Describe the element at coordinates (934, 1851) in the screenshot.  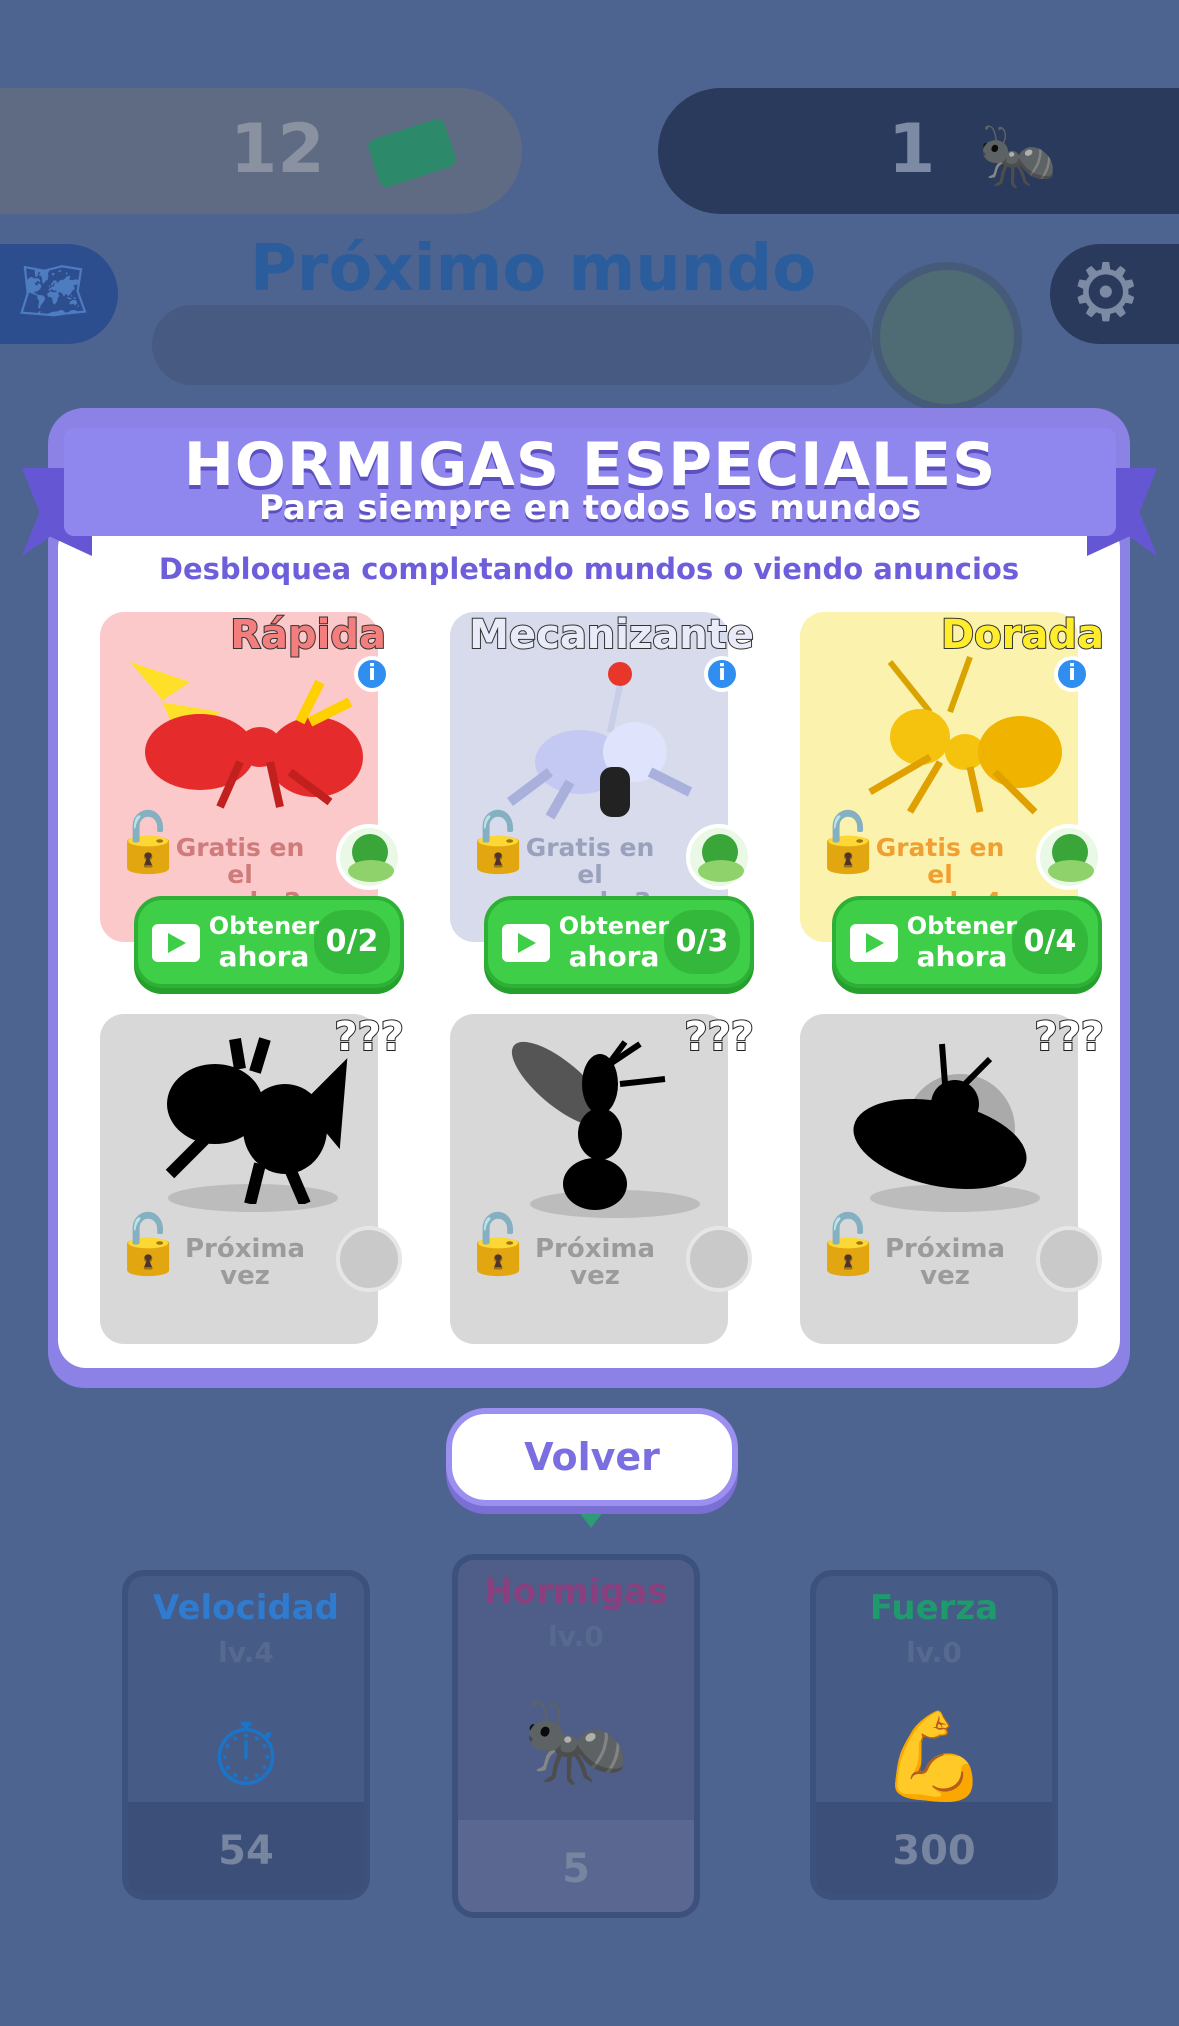
I see `upgrade-cost: 300` at that location.